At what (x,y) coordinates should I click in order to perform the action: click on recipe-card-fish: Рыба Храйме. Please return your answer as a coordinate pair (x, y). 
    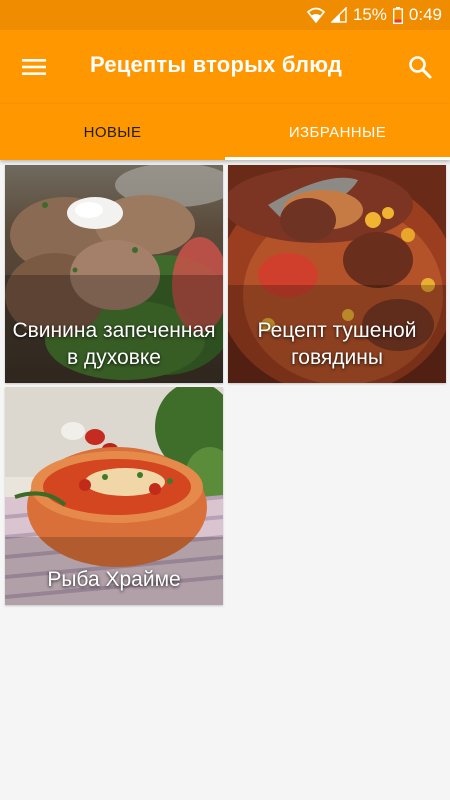
    Looking at the image, I should click on (114, 496).